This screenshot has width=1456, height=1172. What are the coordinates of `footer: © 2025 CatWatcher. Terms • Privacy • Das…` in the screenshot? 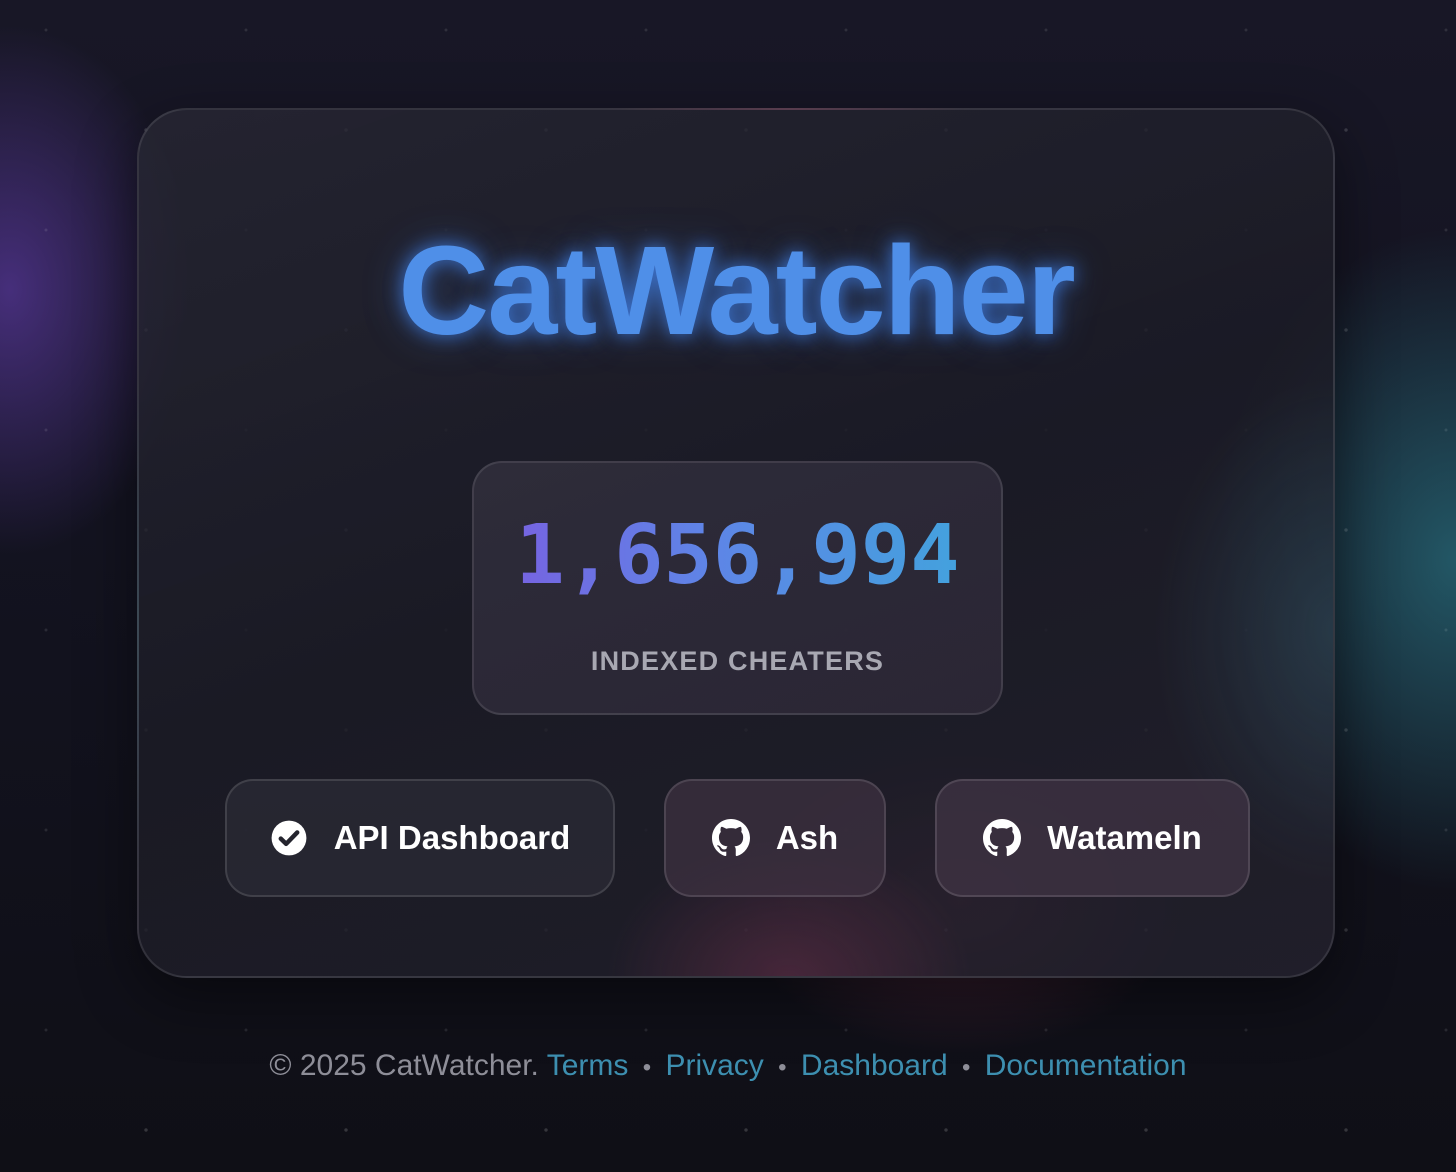 It's located at (728, 1066).